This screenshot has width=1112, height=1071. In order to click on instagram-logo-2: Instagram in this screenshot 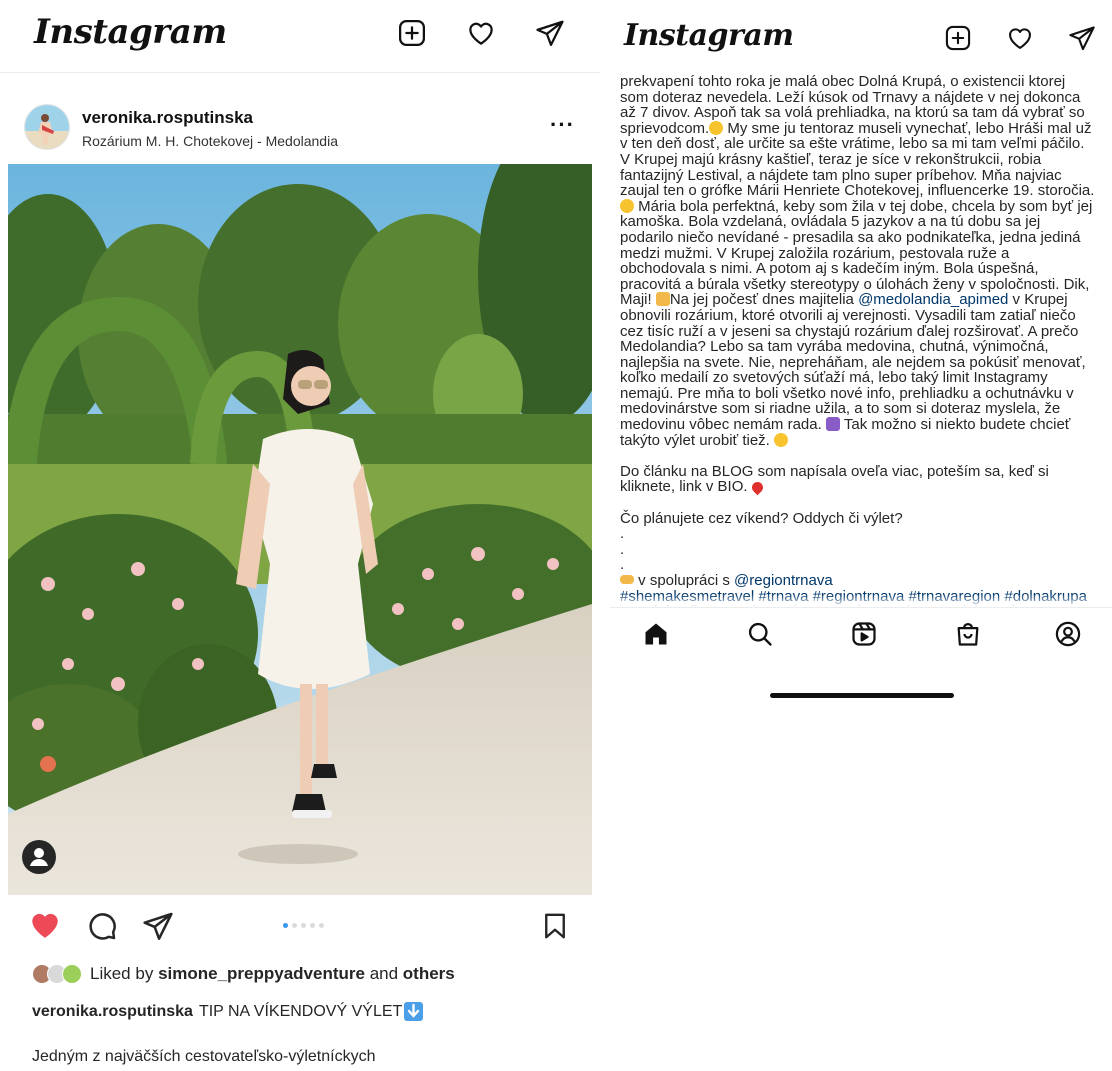, I will do `click(709, 35)`.